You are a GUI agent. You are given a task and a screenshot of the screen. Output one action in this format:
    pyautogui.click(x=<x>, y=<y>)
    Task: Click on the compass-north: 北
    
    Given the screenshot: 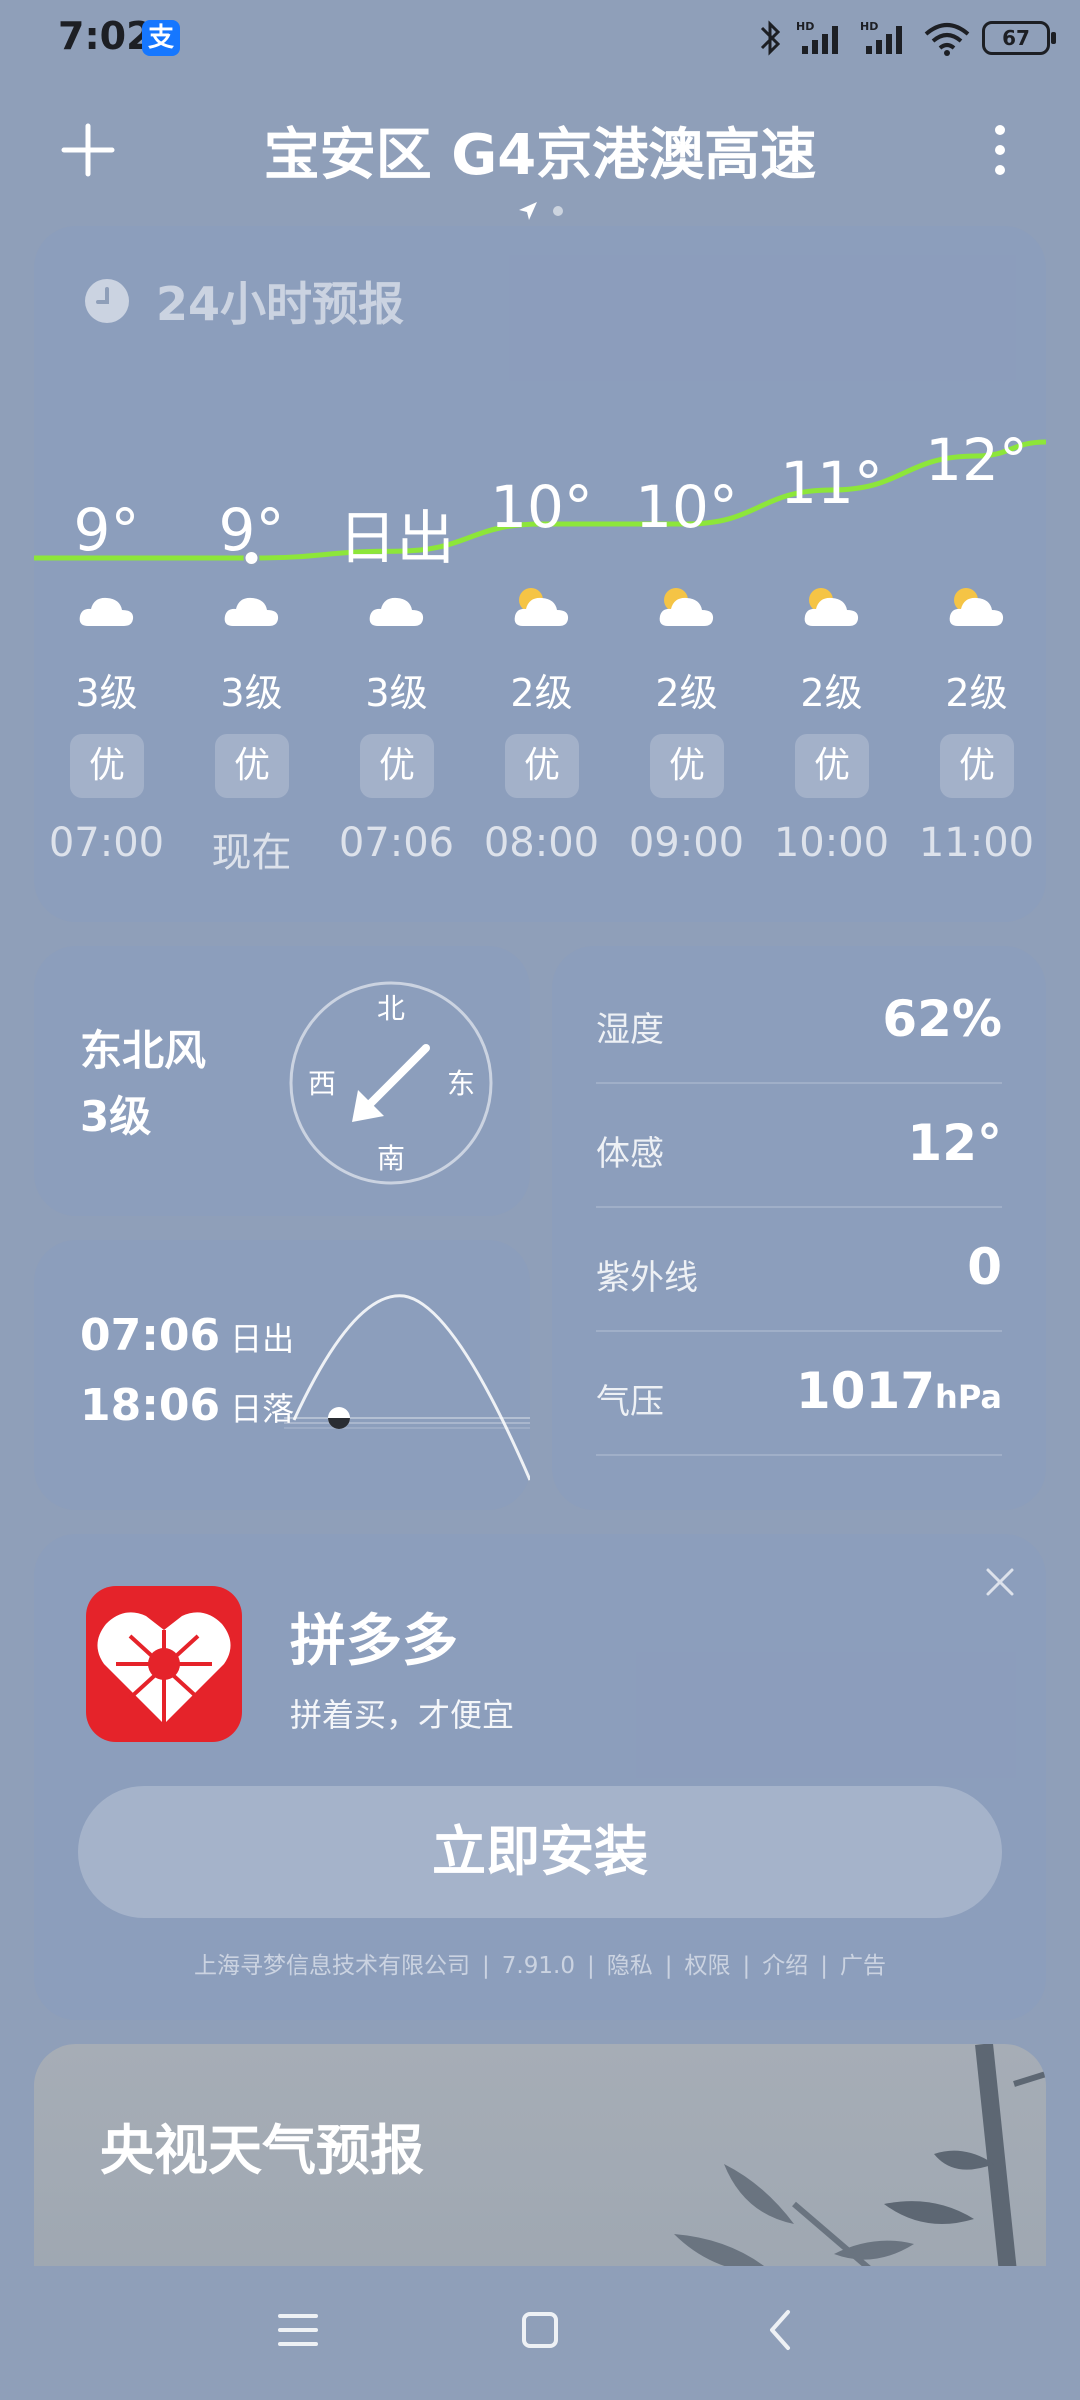 What is the action you would take?
    pyautogui.click(x=391, y=1008)
    